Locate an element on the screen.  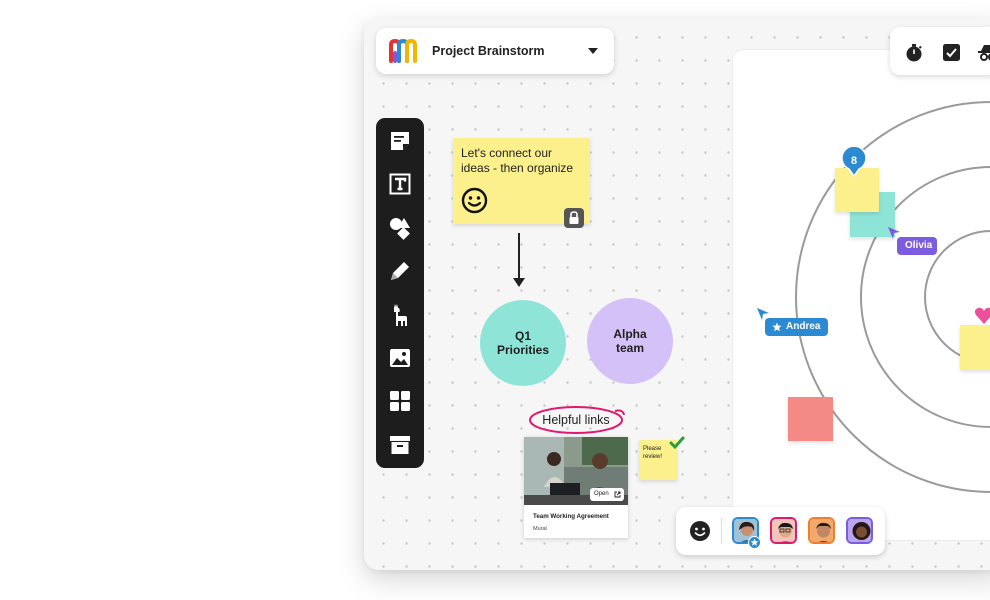
circle-label-line-2: Priorities is located at coordinates (523, 350).